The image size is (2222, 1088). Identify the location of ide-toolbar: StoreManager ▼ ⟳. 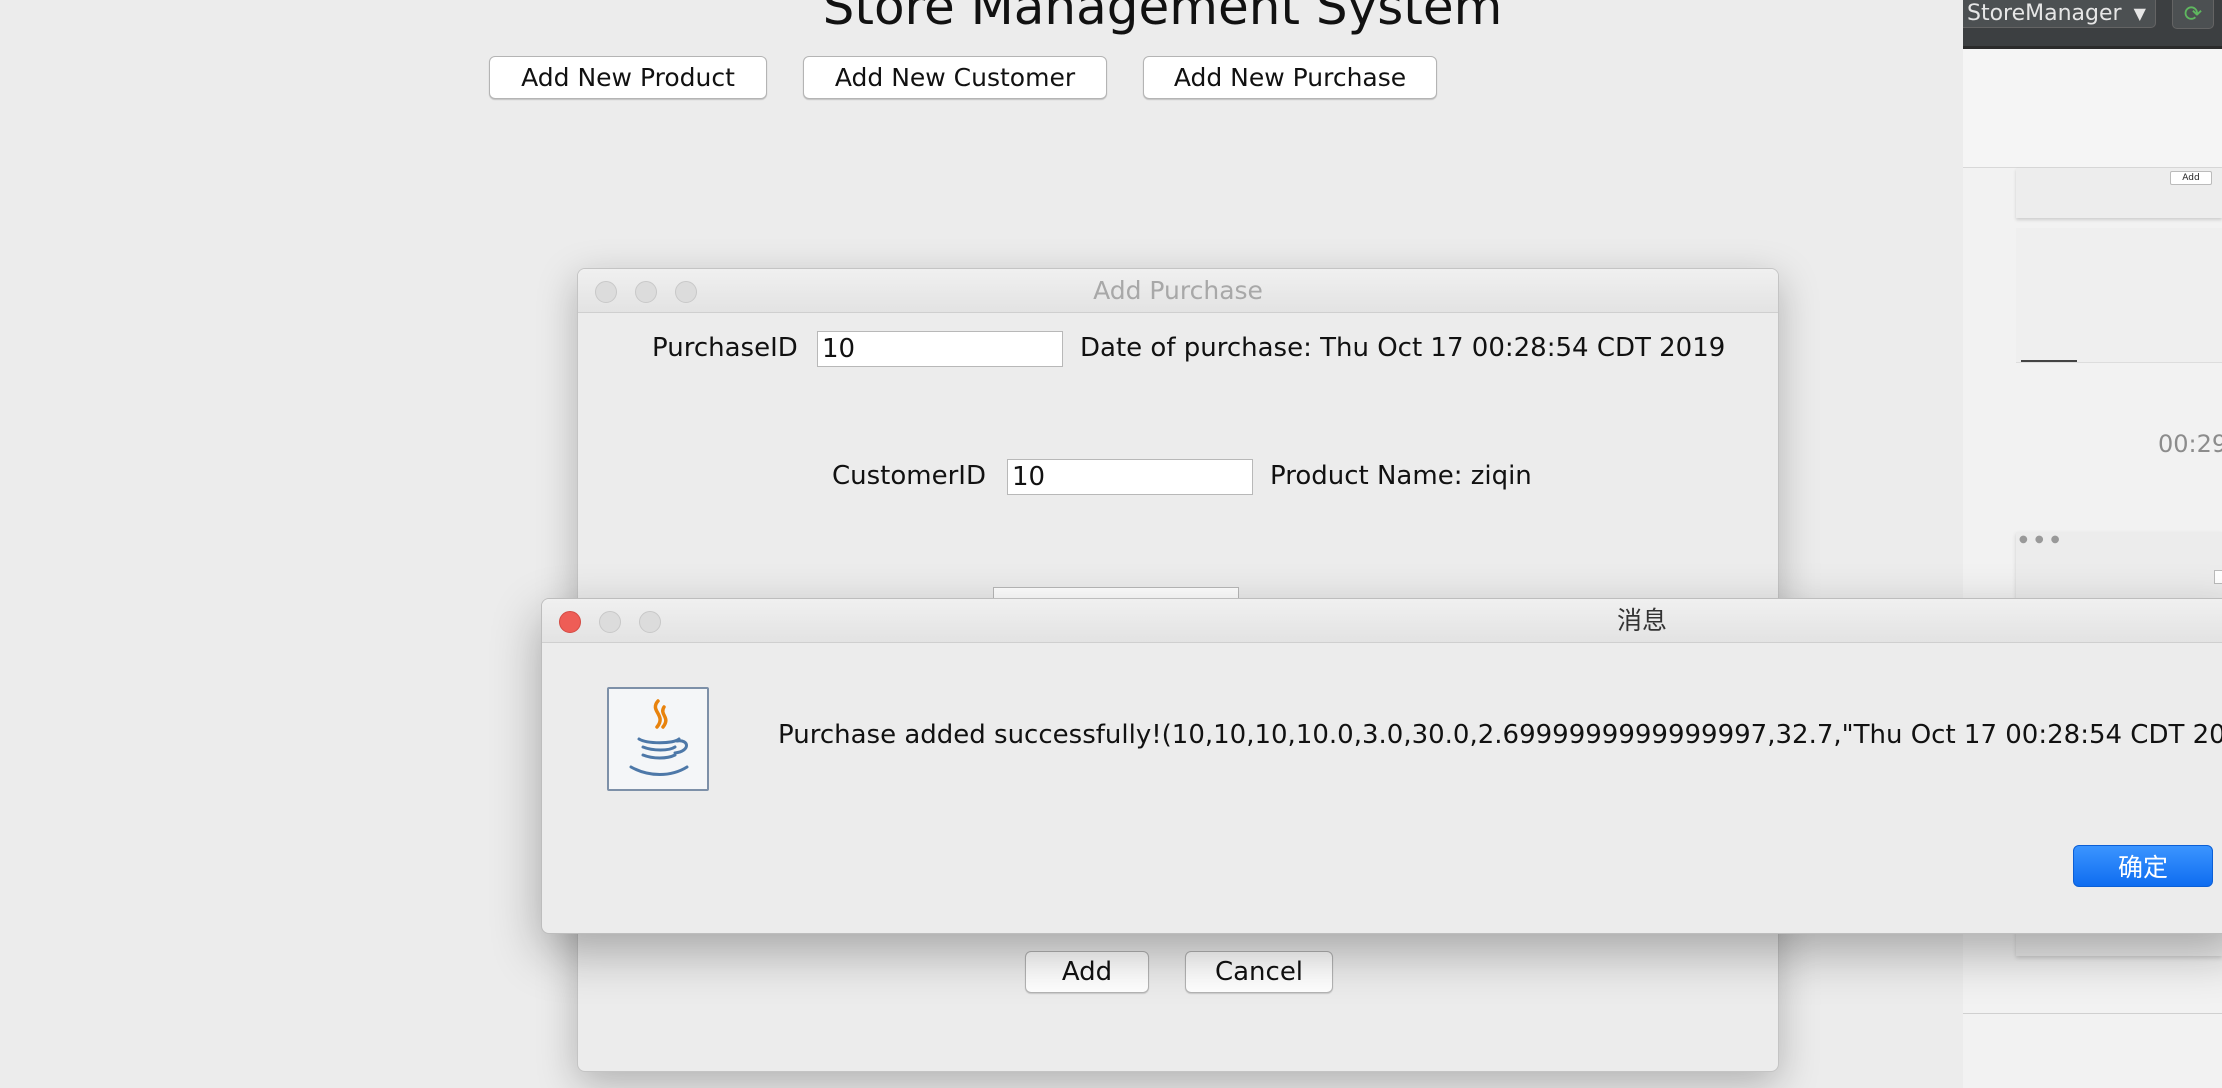
(2092, 24).